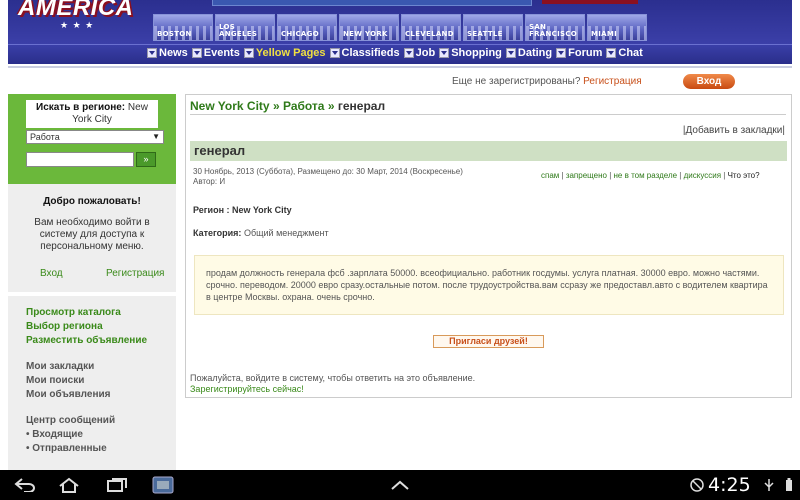 The width and height of the screenshot is (800, 500). Describe the element at coordinates (167, 53) in the screenshot. I see `nav-news: News` at that location.